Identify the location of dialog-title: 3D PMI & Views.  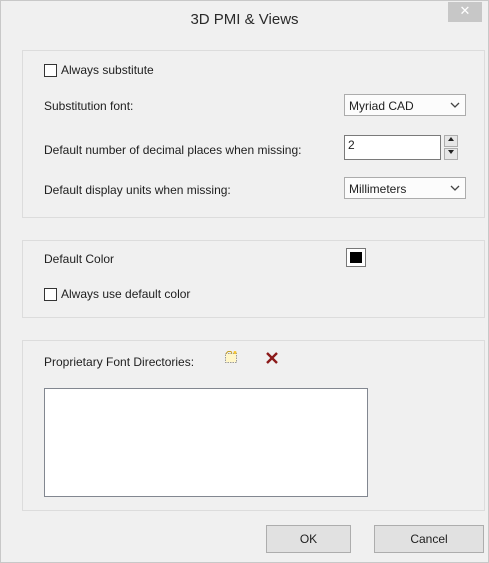
(244, 19).